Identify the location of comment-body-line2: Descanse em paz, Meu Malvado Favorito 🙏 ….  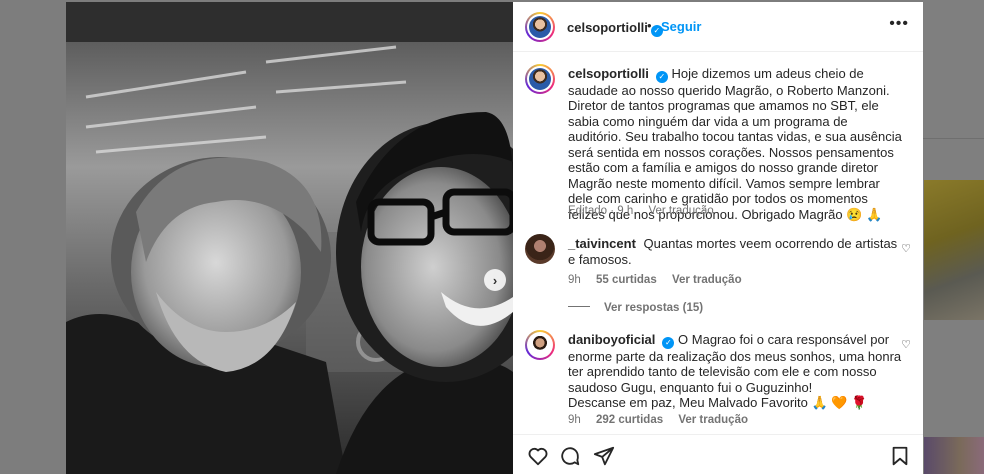
(718, 403).